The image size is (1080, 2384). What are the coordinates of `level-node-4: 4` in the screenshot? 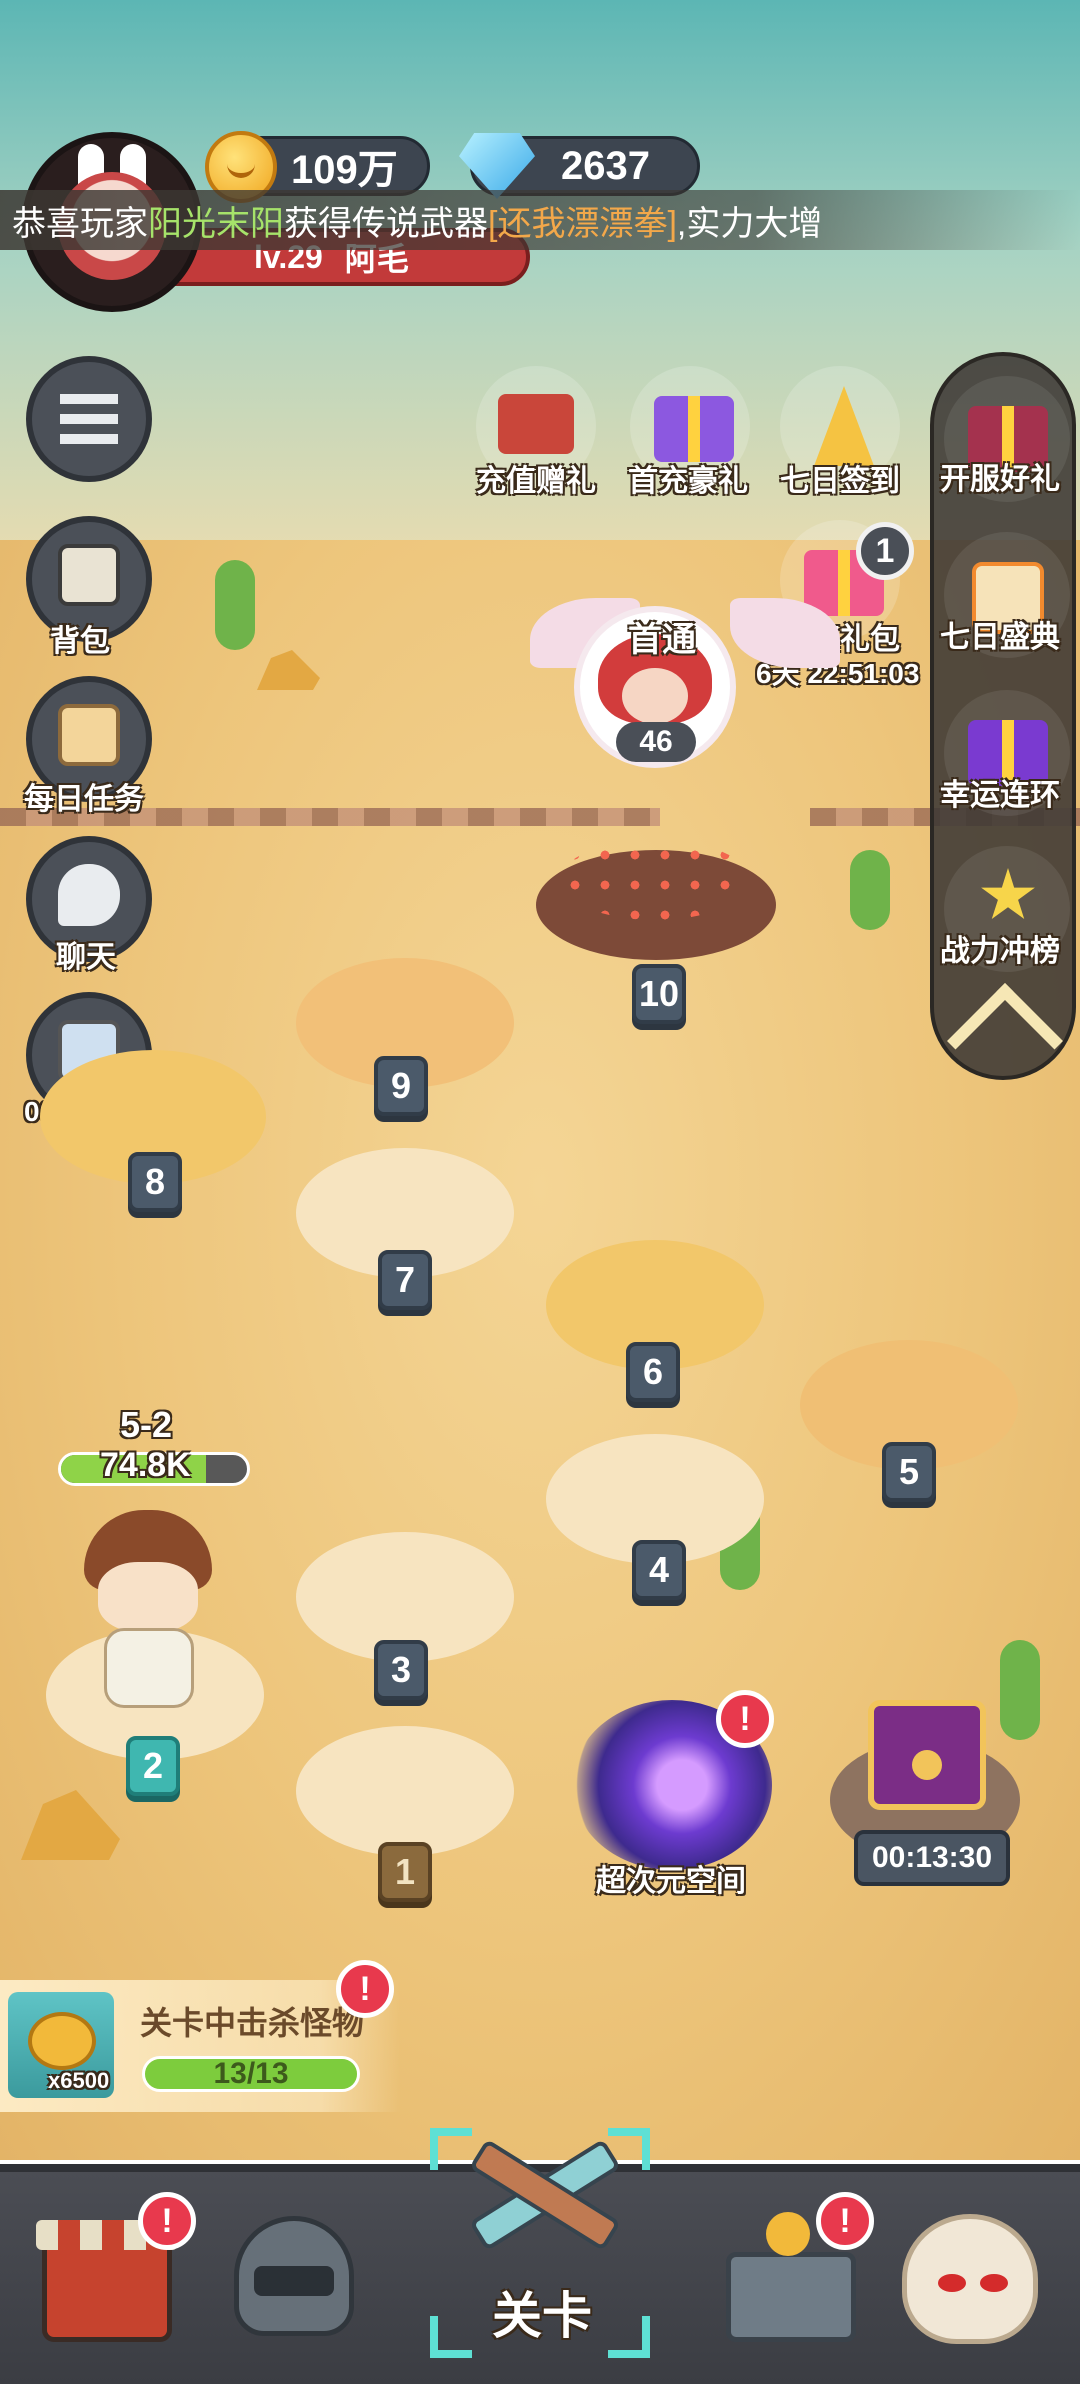 It's located at (659, 1570).